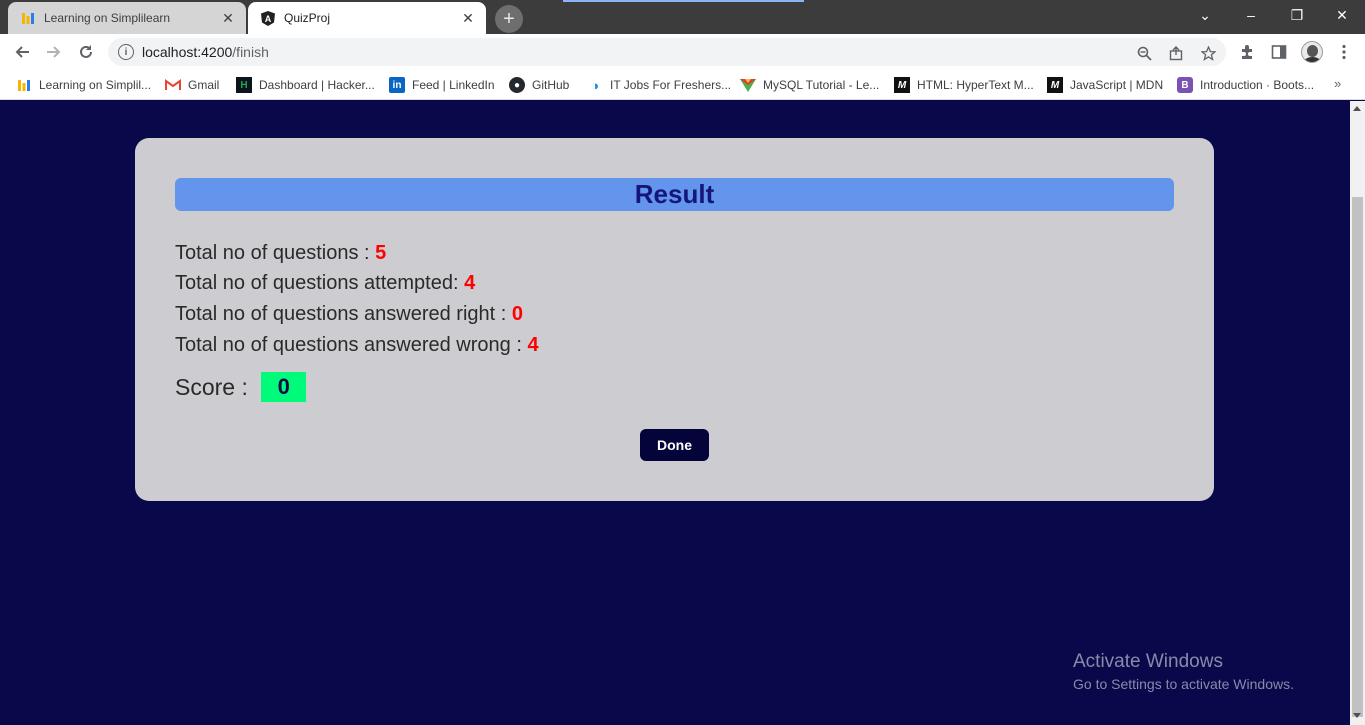 Image resolution: width=1365 pixels, height=725 pixels. I want to click on browser-toolbar: i localhost:4200/finish, so click(682, 52).